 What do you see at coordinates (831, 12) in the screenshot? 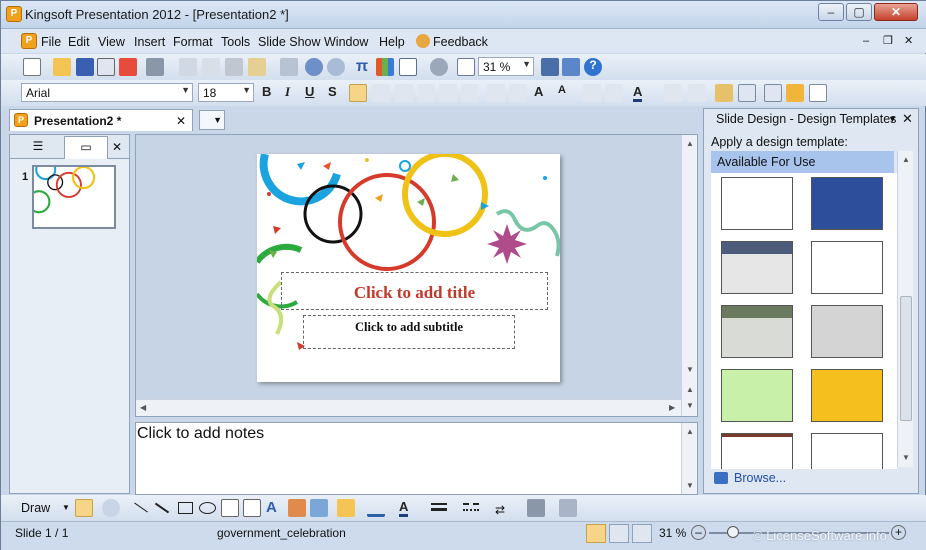
I see `minimize-button: –` at bounding box center [831, 12].